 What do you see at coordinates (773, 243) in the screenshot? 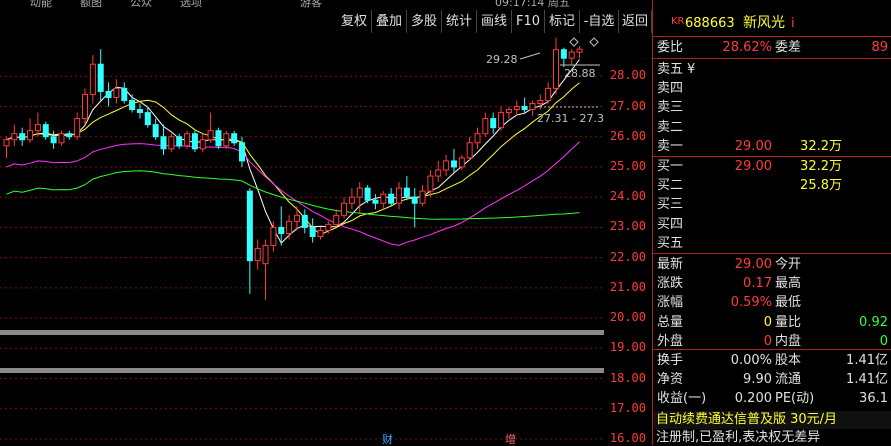
I see `buy-level-row: 买五` at bounding box center [773, 243].